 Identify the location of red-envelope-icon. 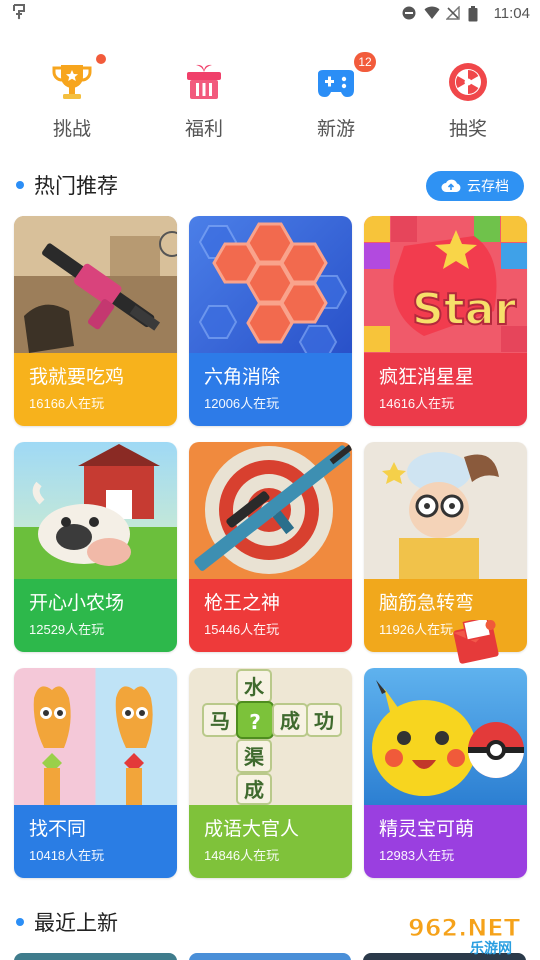
(478, 641).